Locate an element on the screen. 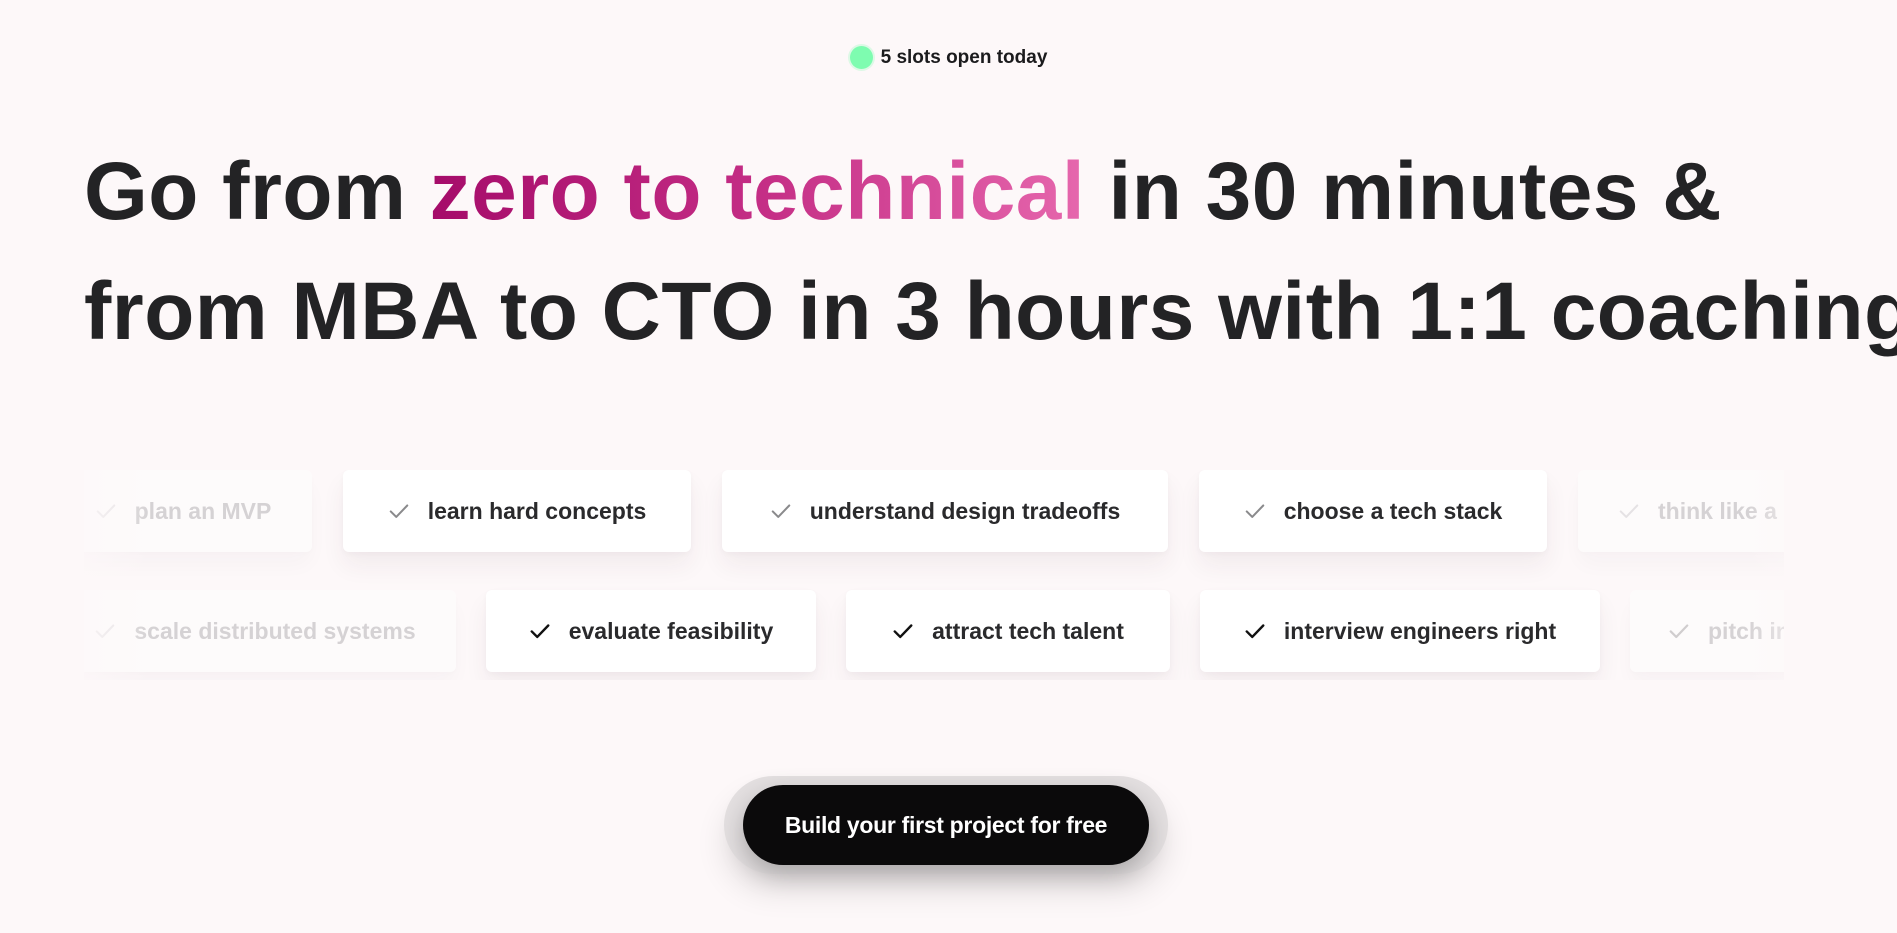 This screenshot has width=1897, height=933. skill-chip-label: attract tech talent is located at coordinates (1028, 630).